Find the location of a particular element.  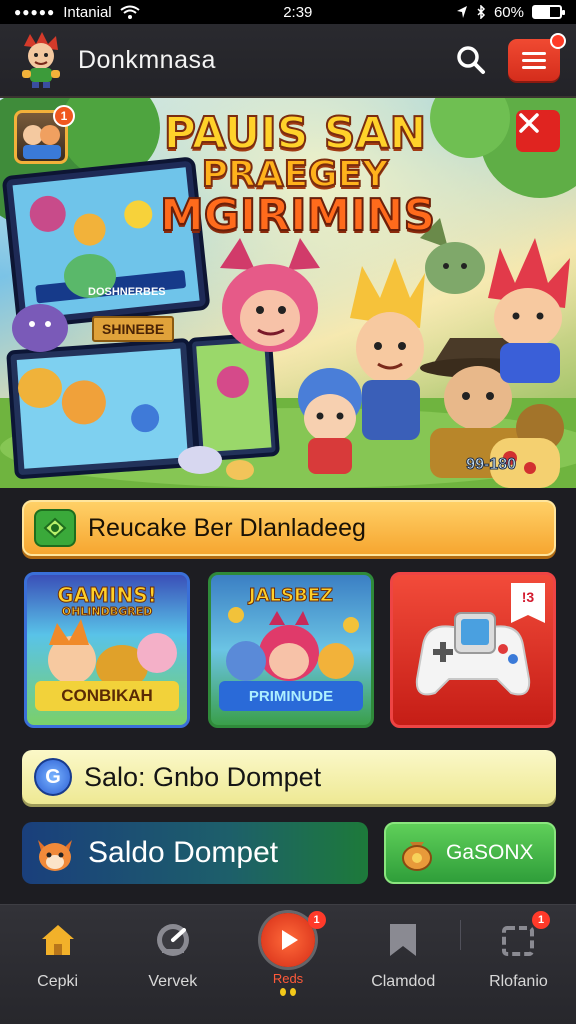

battery-icon is located at coordinates (548, 12).